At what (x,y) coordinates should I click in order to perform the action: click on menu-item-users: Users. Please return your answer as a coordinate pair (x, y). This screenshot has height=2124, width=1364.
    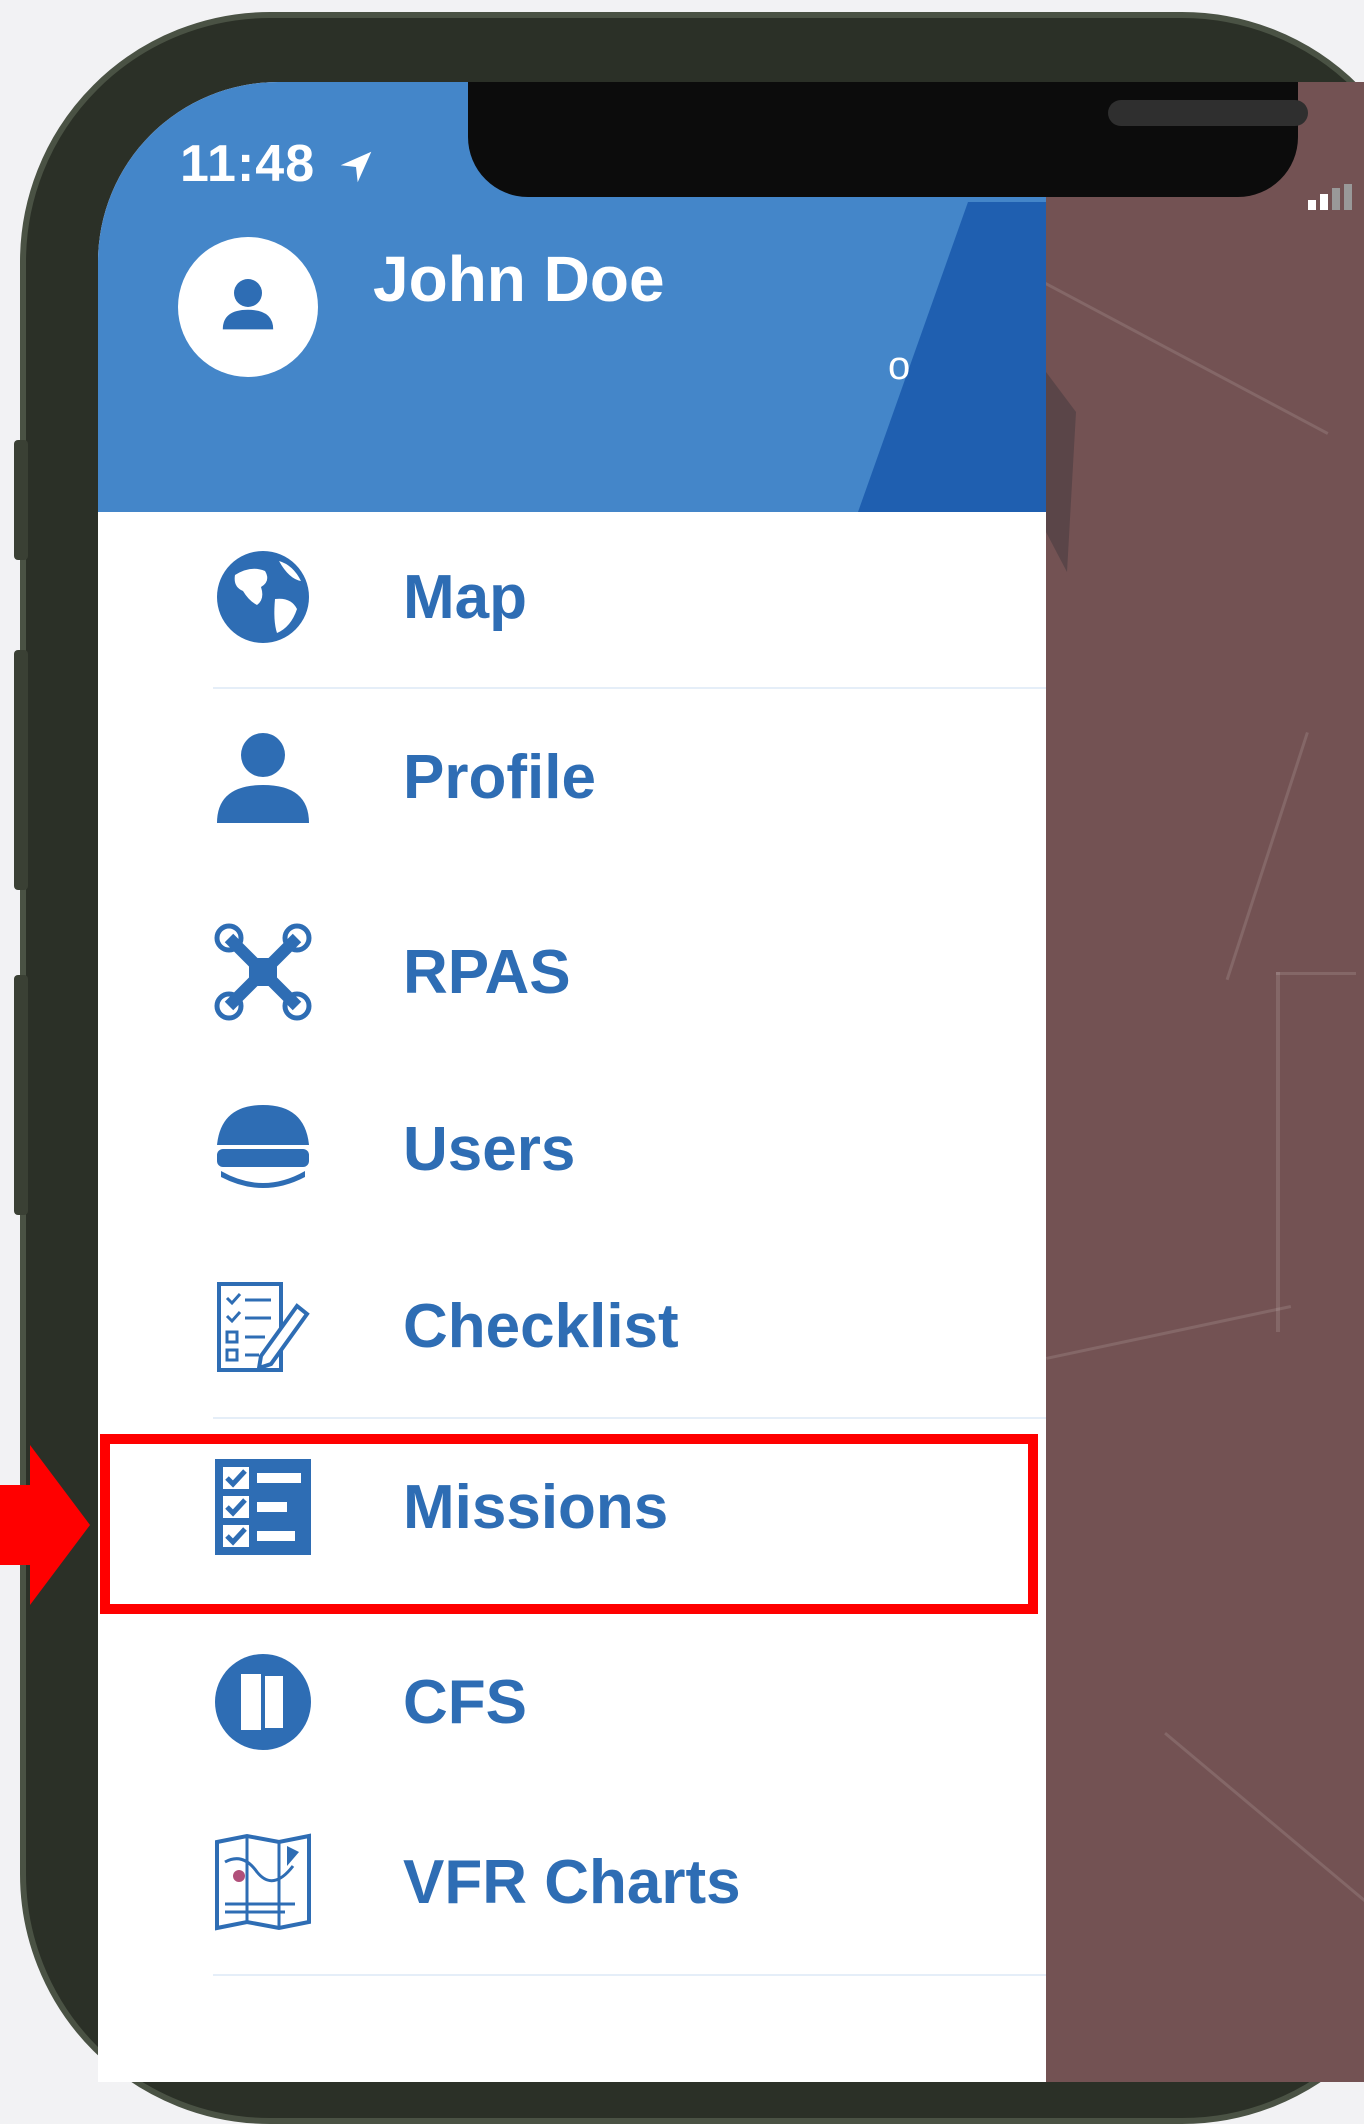
    Looking at the image, I should click on (572, 1149).